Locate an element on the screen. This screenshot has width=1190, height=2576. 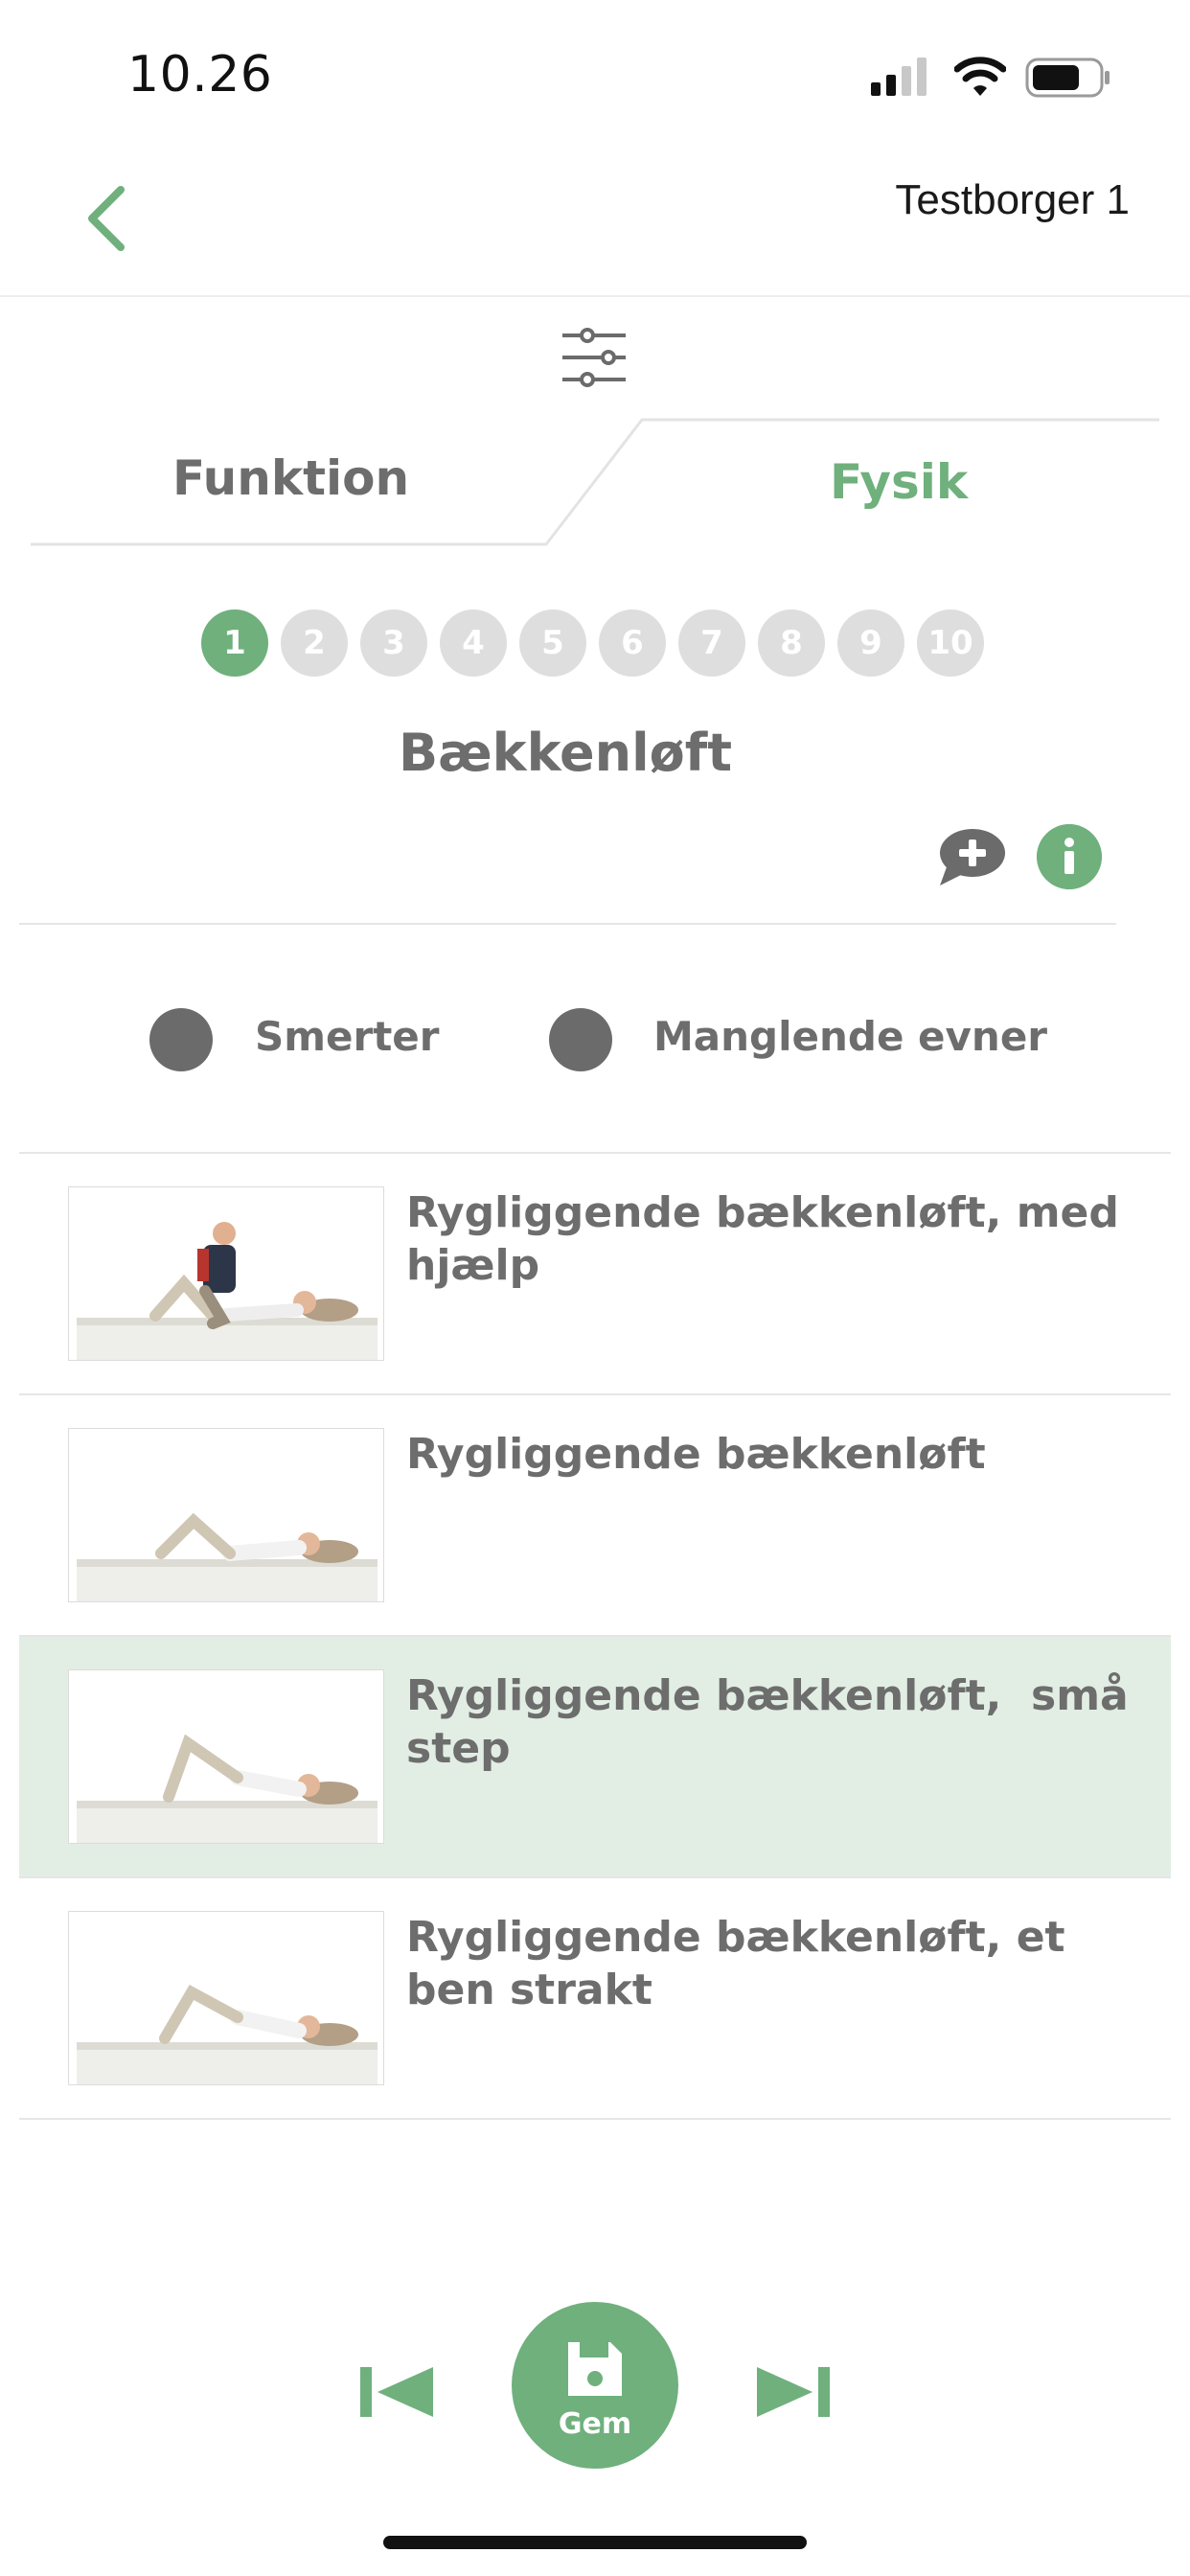
page-dot: 8 is located at coordinates (792, 643).